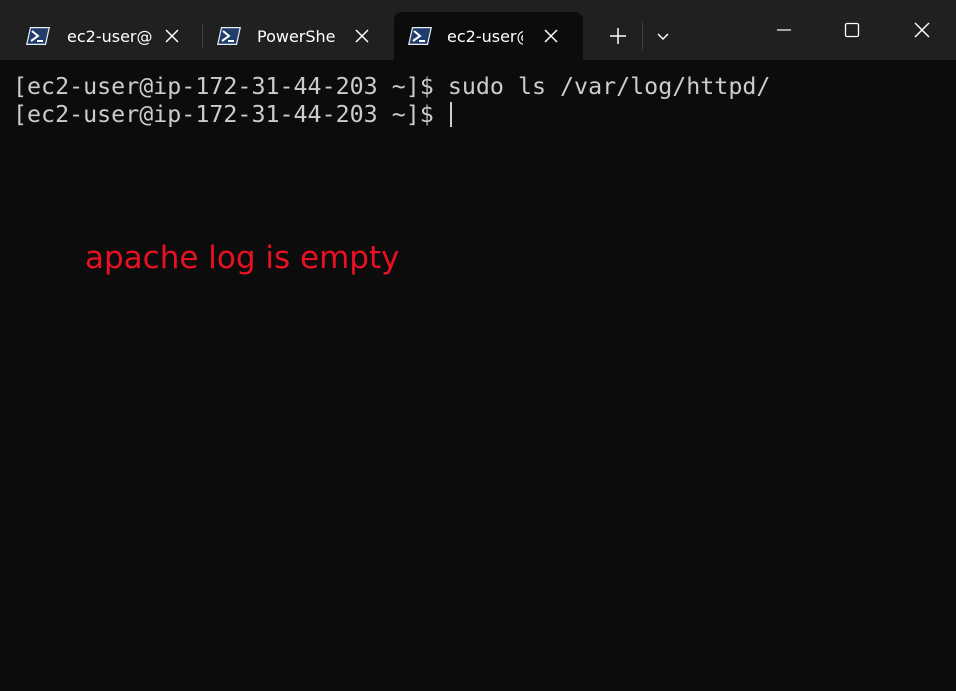 The width and height of the screenshot is (956, 691). I want to click on tab-label: PowerShell, so click(296, 36).